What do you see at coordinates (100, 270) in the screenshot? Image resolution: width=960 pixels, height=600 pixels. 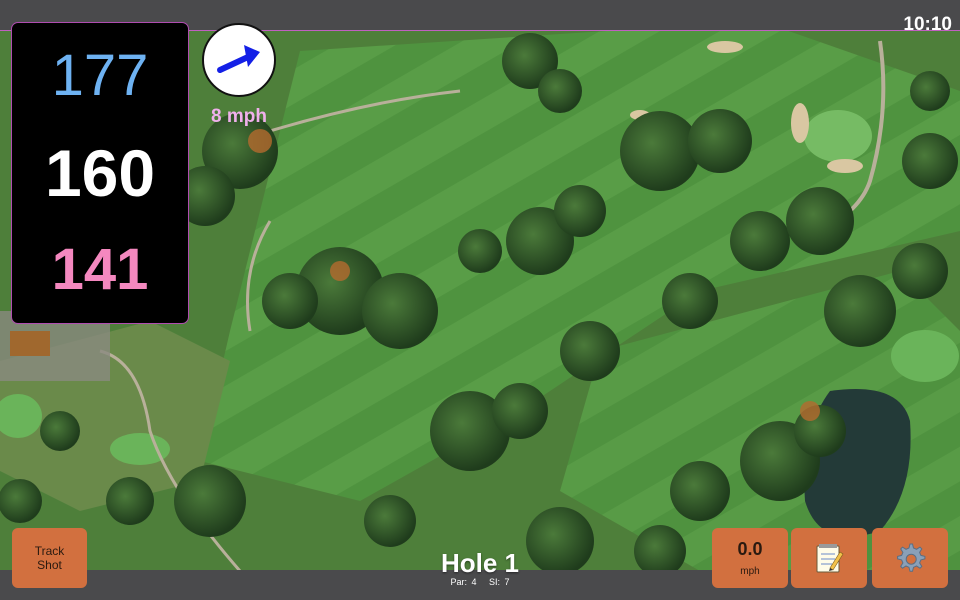 I see `front-distance: 141` at bounding box center [100, 270].